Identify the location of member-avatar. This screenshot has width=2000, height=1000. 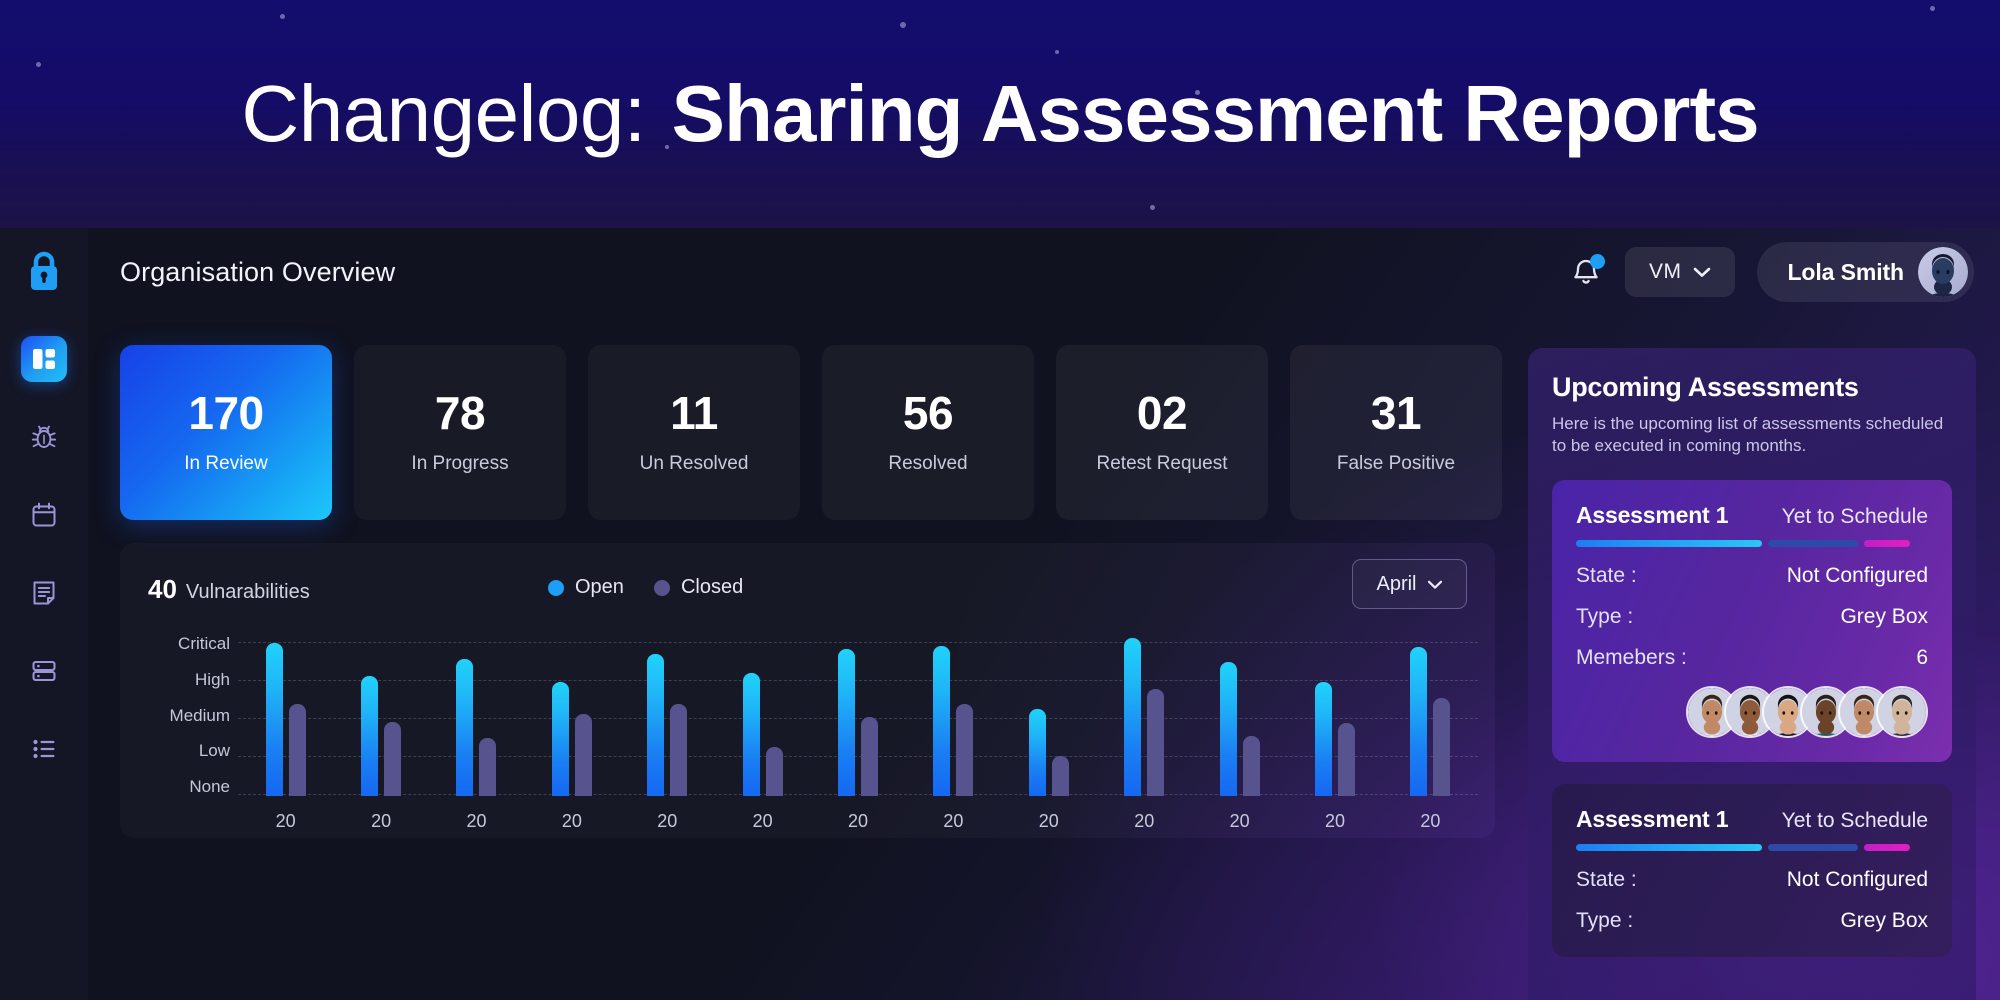
(1902, 711).